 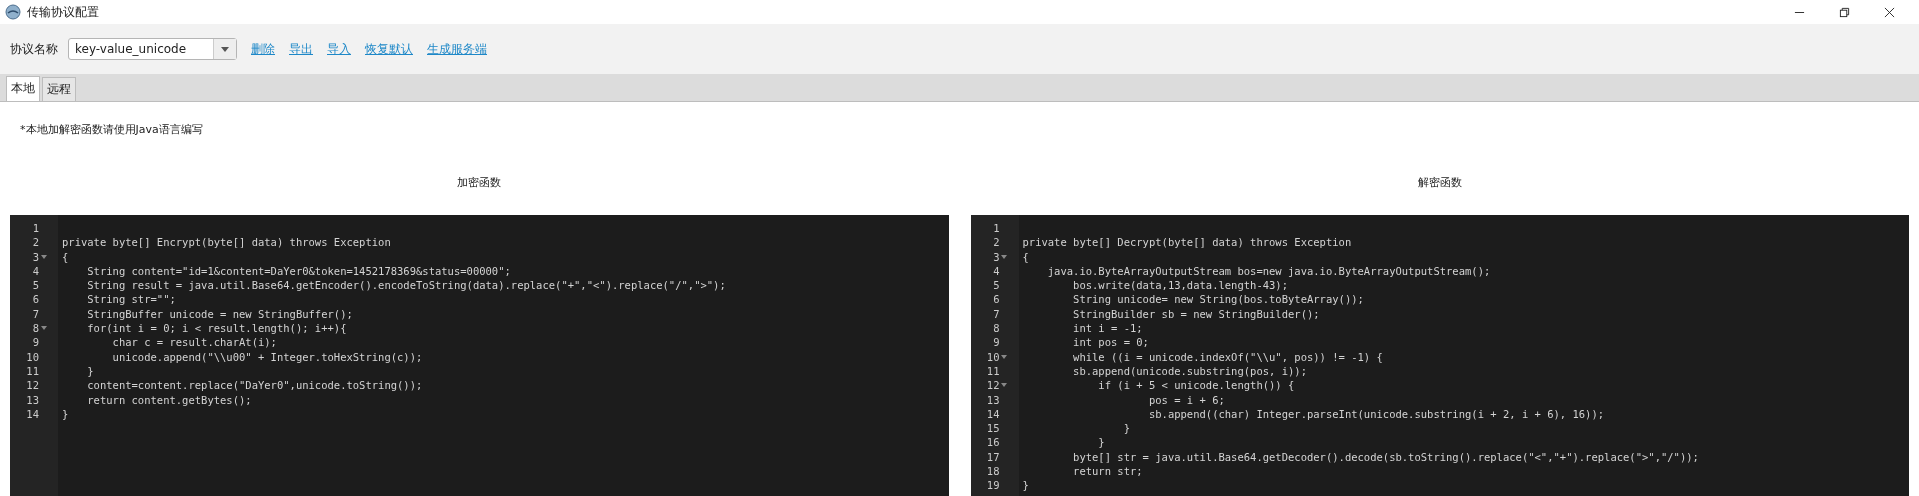 I want to click on code-line: StringBuilder sb = new StringBuilder();, so click(x=1196, y=314).